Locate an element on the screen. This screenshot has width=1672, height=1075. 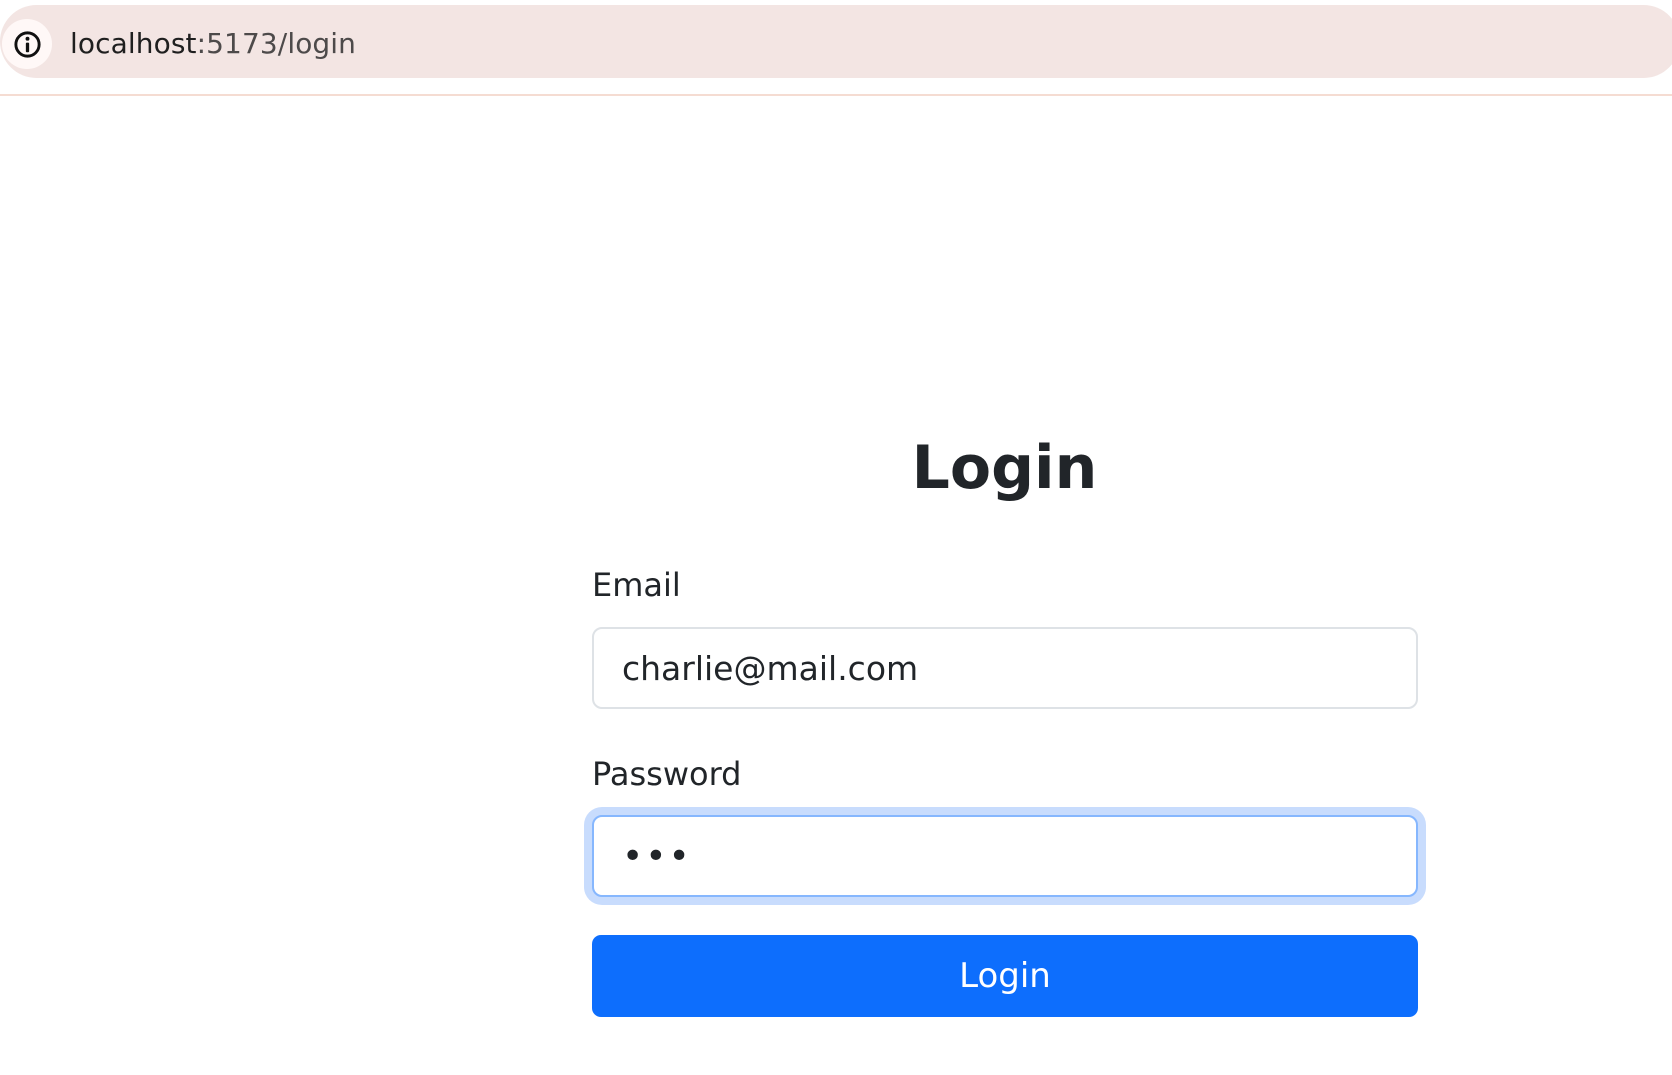
address-bar: localhost:5173/login is located at coordinates (836, 41).